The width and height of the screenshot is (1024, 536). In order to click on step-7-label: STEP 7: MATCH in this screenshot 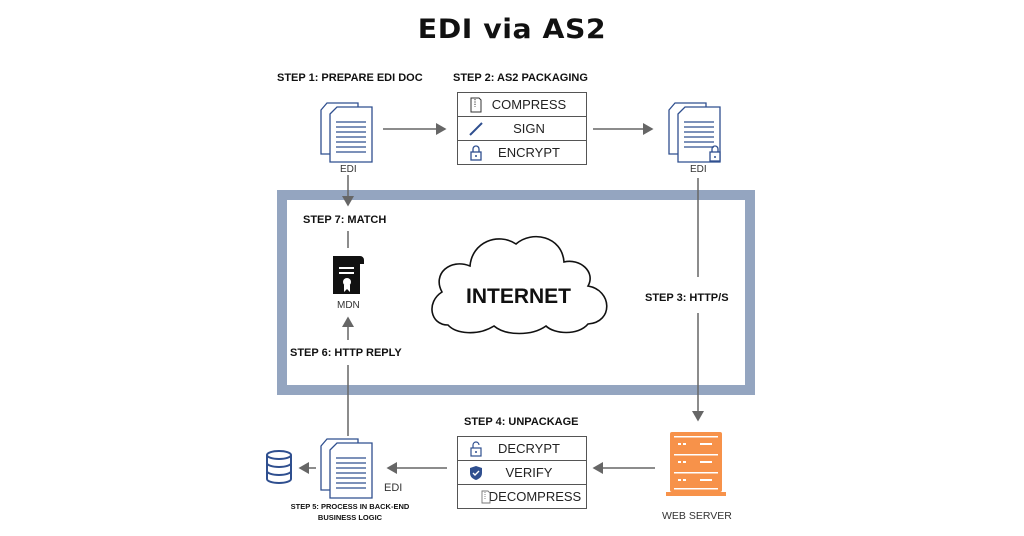, I will do `click(345, 220)`.